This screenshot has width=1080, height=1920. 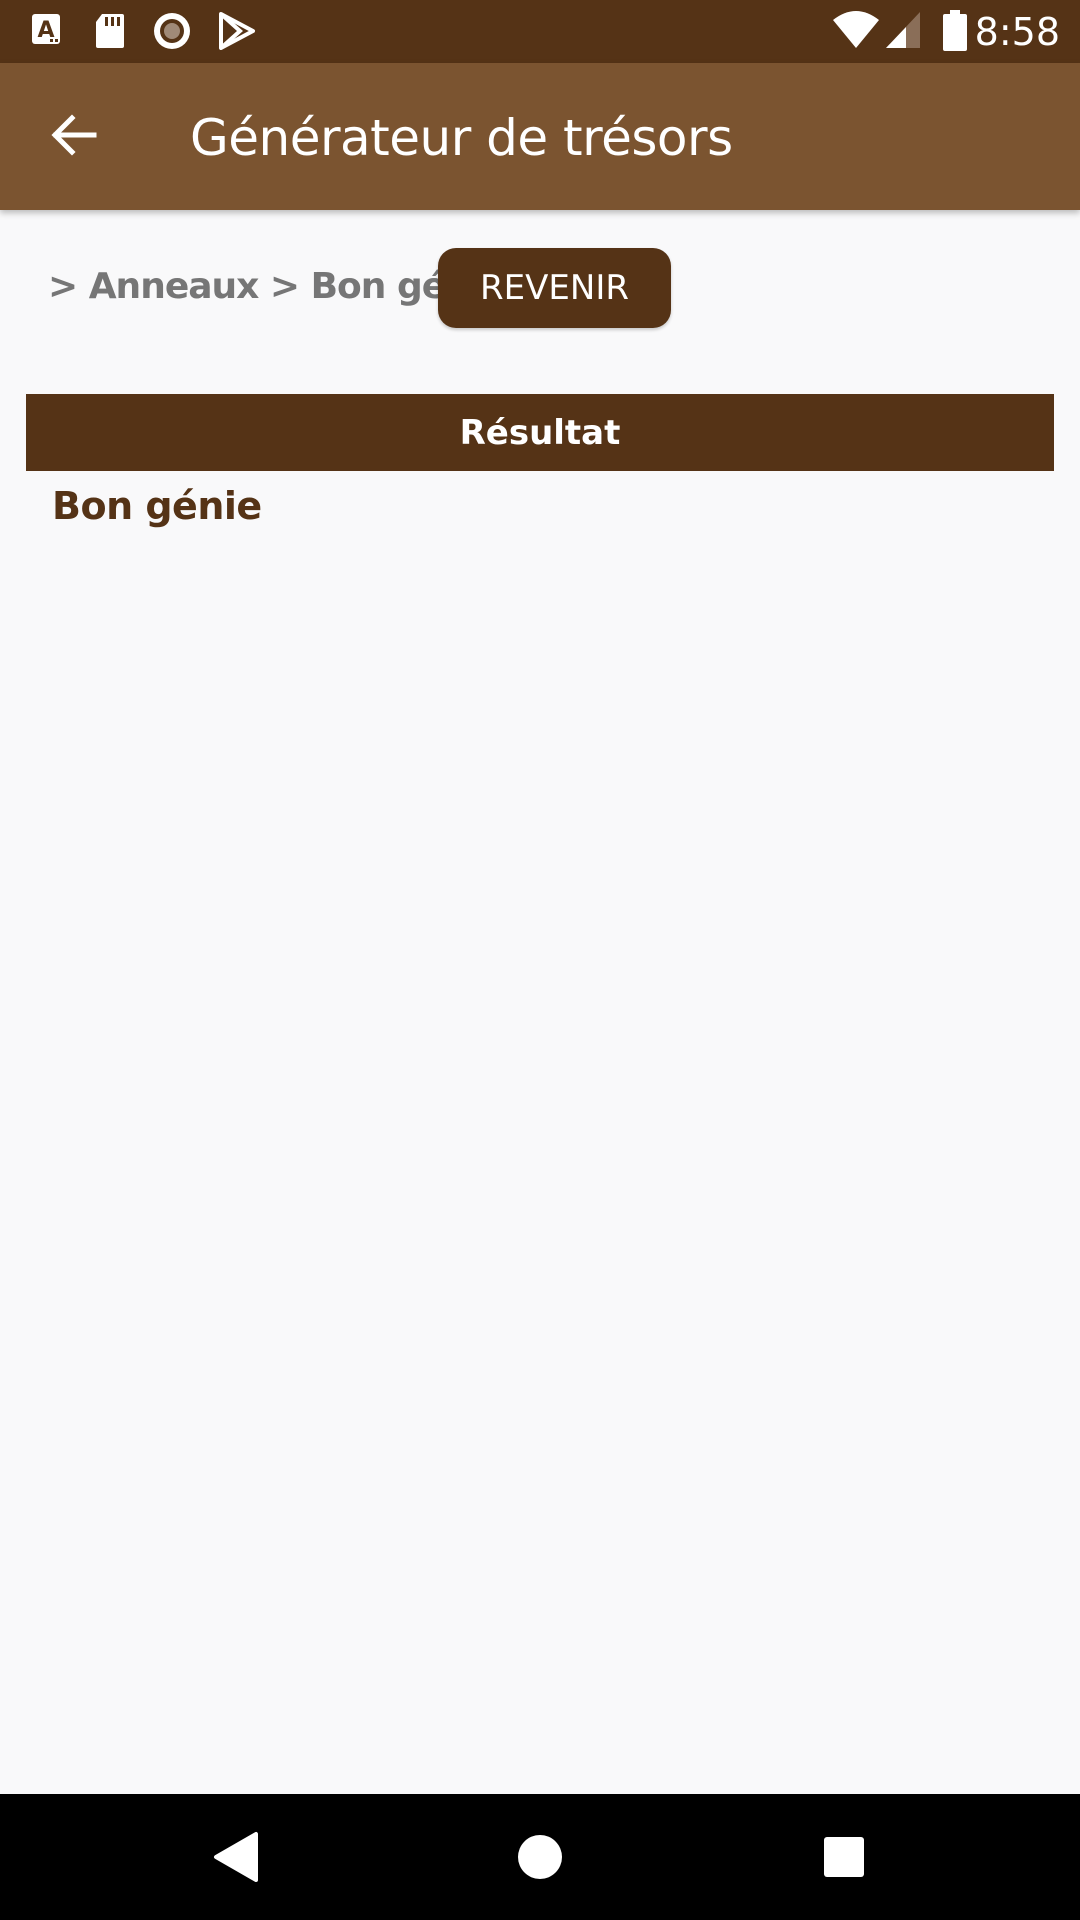 What do you see at coordinates (1017, 32) in the screenshot?
I see `status-time: 8:58` at bounding box center [1017, 32].